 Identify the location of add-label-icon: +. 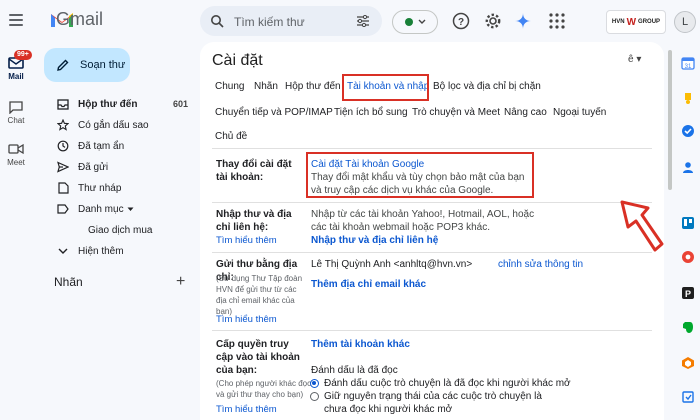
(180, 282).